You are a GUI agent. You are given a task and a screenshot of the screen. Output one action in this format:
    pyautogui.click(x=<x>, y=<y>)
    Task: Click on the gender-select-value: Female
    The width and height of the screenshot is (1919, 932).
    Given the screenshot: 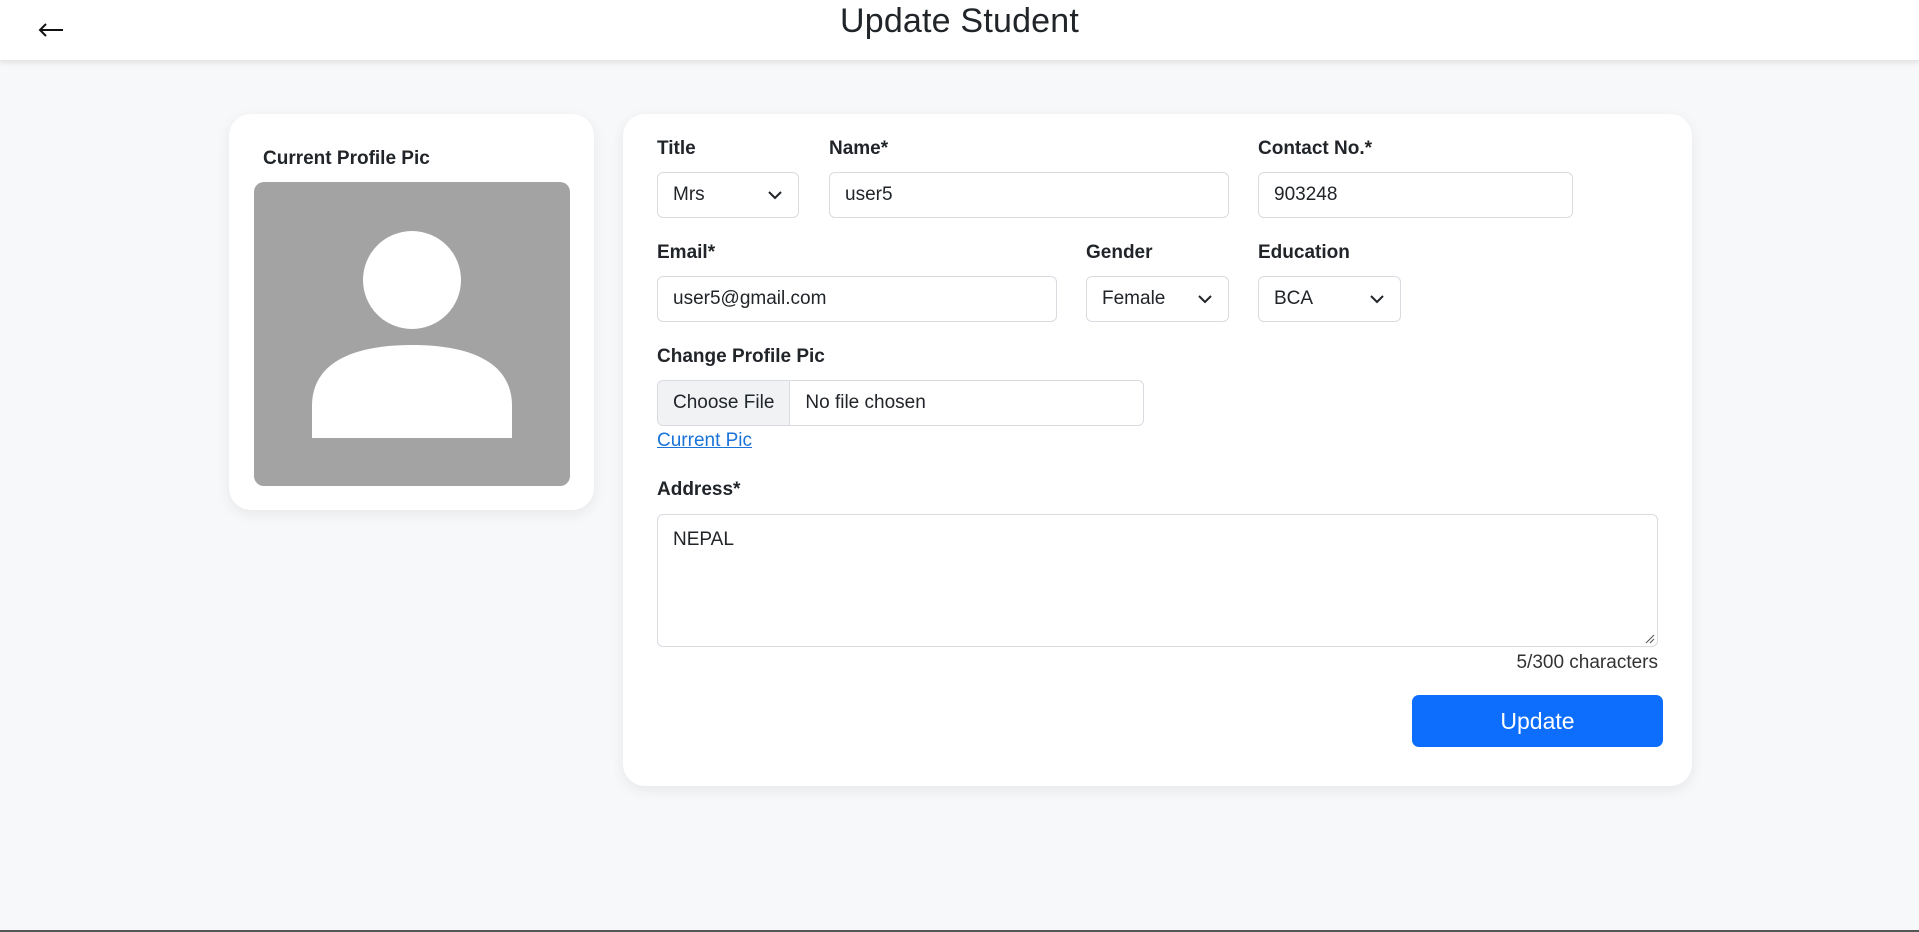 What is the action you would take?
    pyautogui.click(x=1134, y=298)
    